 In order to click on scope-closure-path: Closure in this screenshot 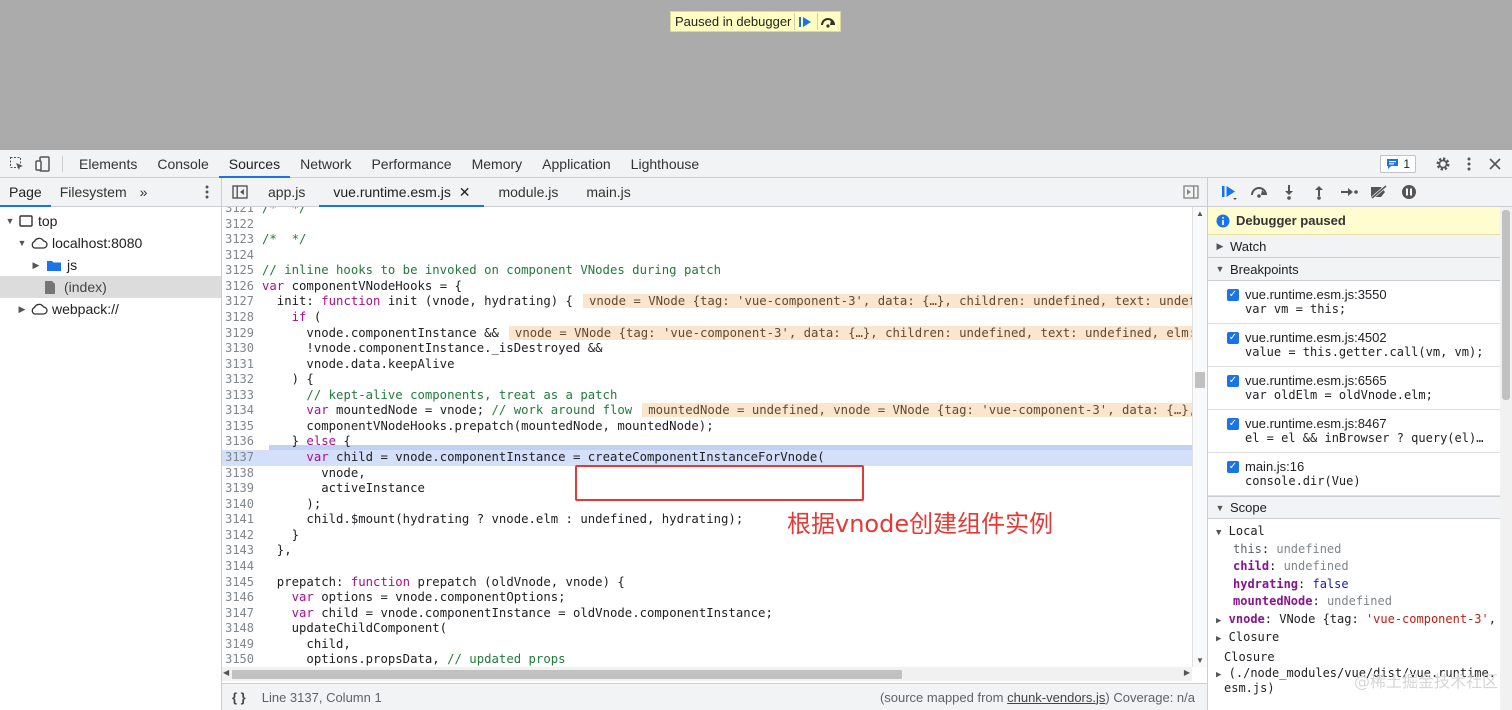, I will do `click(1364, 658)`.